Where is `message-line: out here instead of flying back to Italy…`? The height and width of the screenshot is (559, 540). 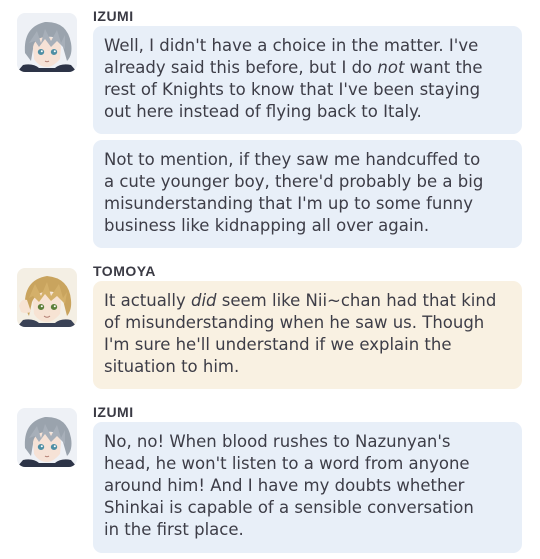
message-line: out here instead of flying back to Italy… is located at coordinates (263, 111).